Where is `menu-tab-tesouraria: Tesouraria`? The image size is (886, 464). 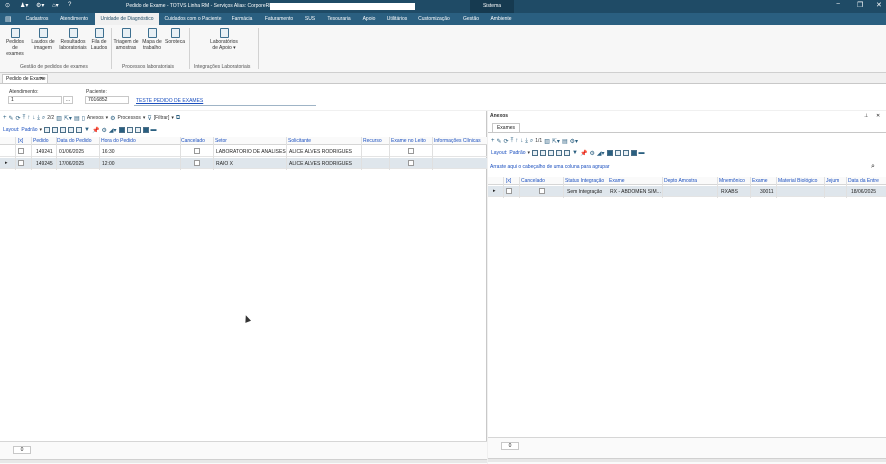
menu-tab-tesouraria: Tesouraria is located at coordinates (339, 19).